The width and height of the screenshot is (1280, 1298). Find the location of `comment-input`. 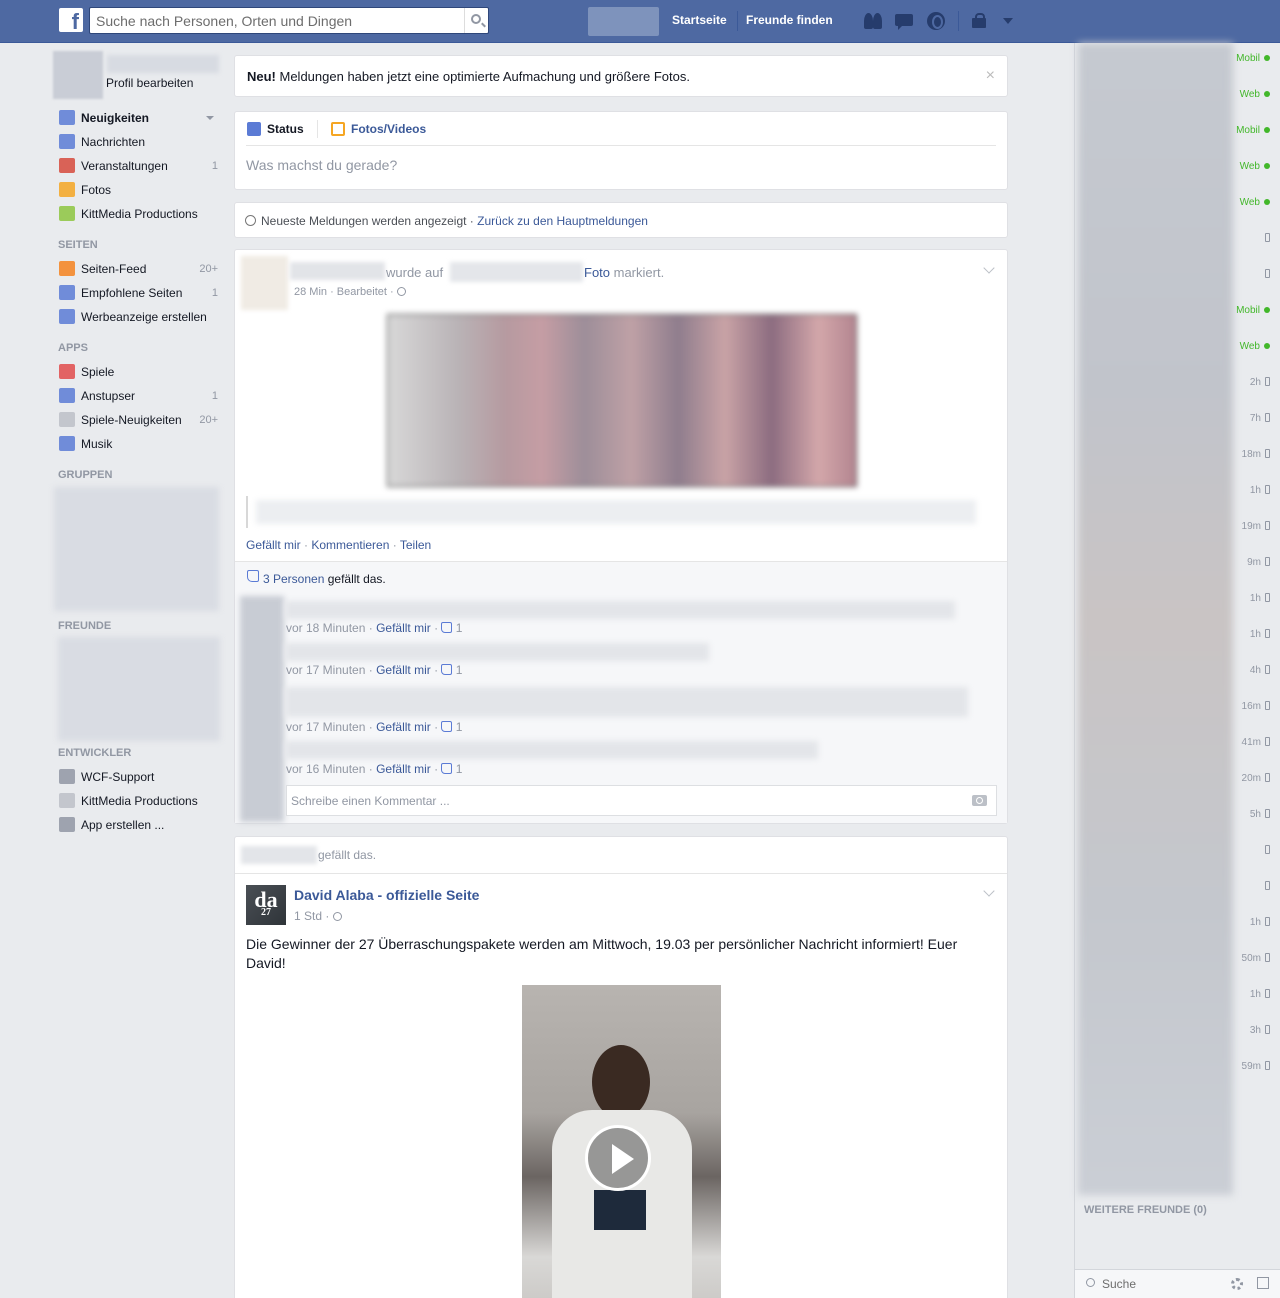

comment-input is located at coordinates (612, 800).